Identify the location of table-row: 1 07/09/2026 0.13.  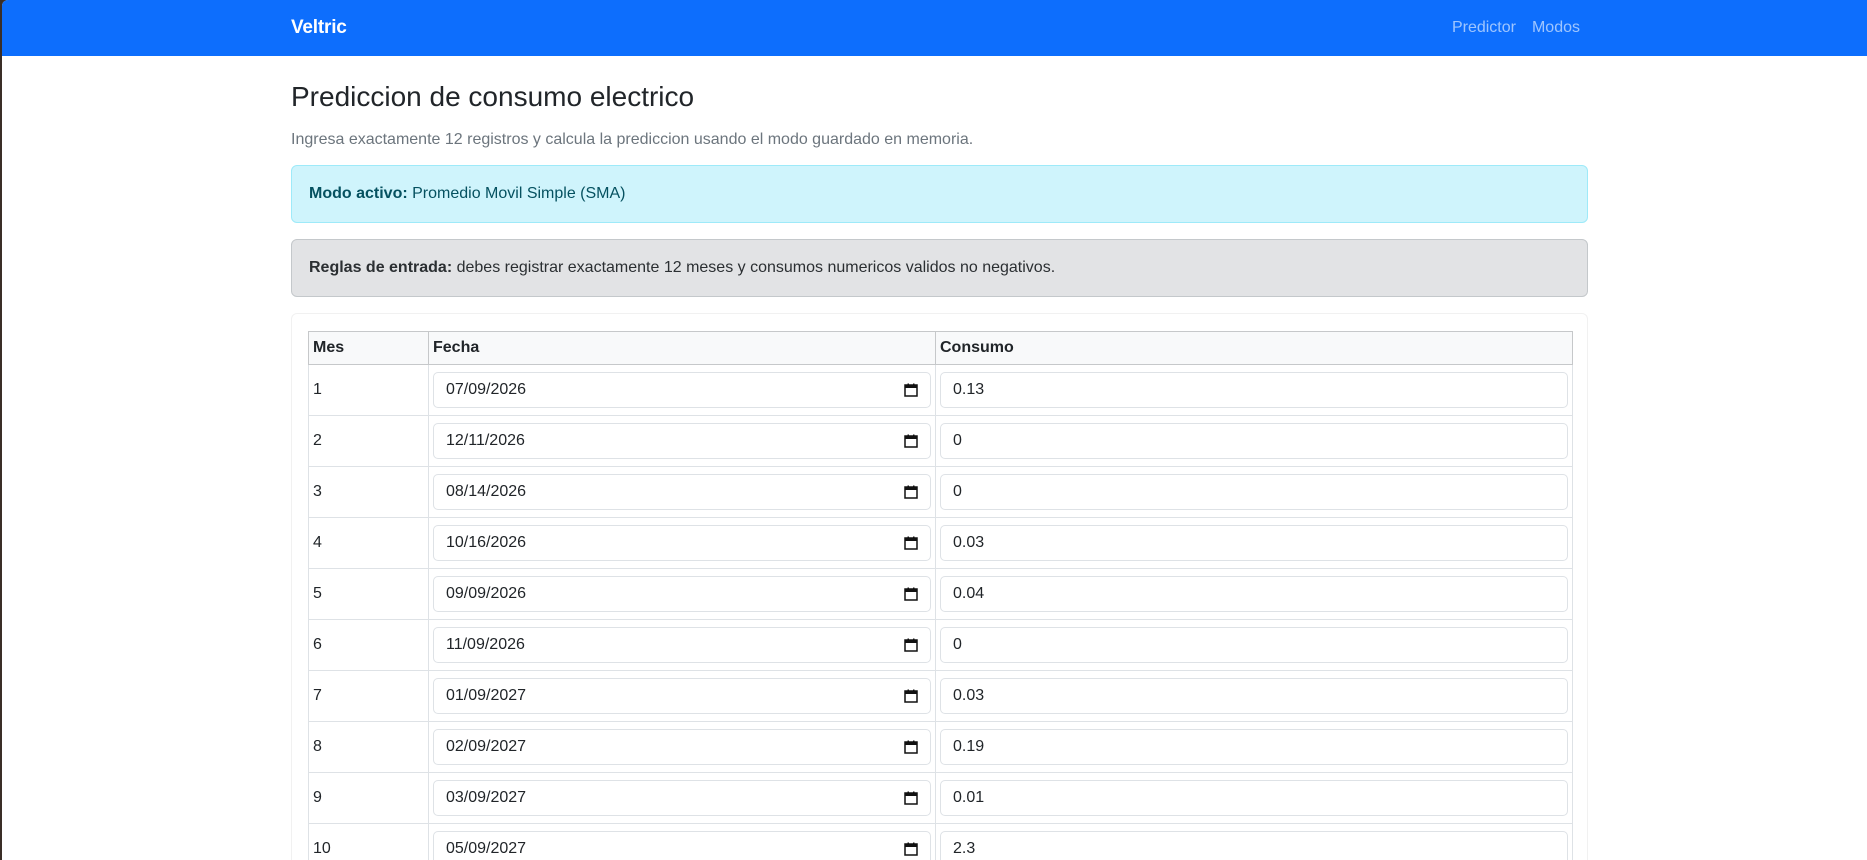
(940, 389).